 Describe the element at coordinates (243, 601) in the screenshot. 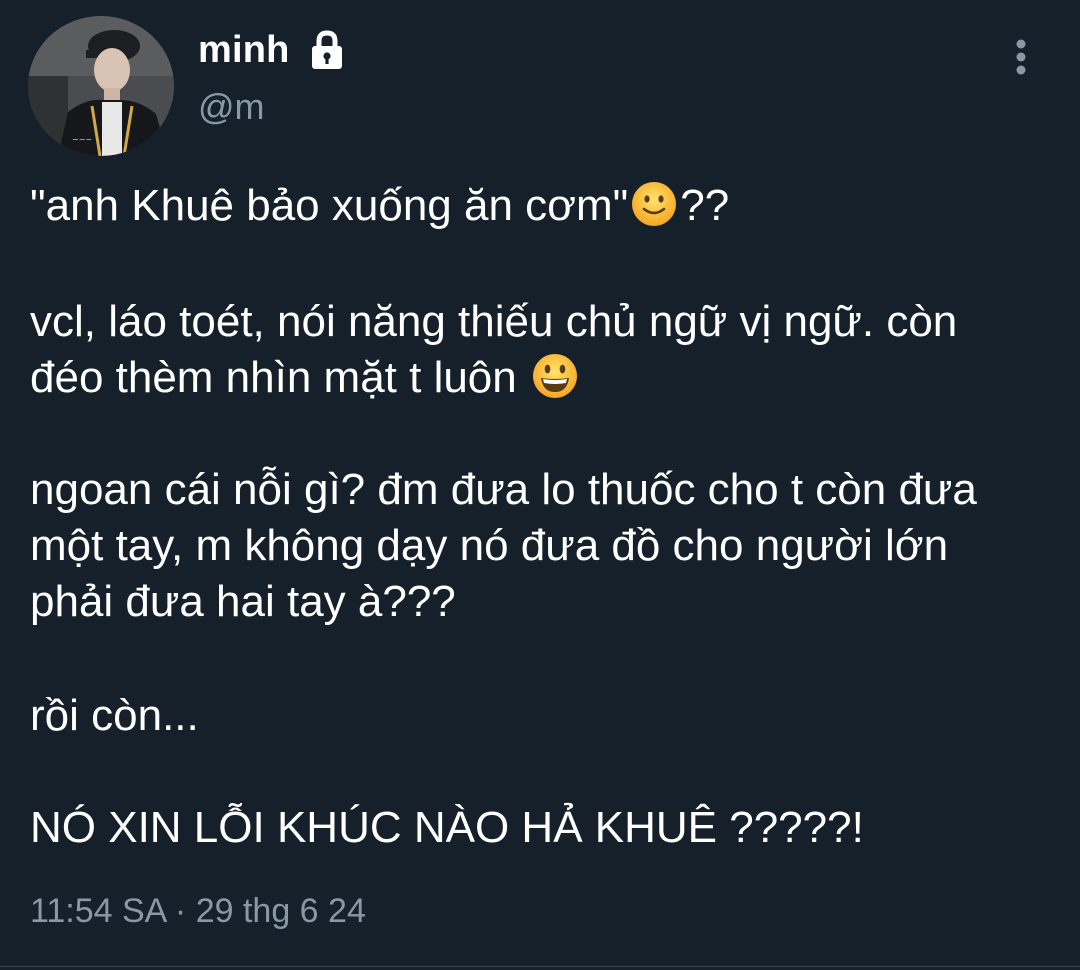

I see `tweet-line-3c: phải đưa hai tay à???` at that location.